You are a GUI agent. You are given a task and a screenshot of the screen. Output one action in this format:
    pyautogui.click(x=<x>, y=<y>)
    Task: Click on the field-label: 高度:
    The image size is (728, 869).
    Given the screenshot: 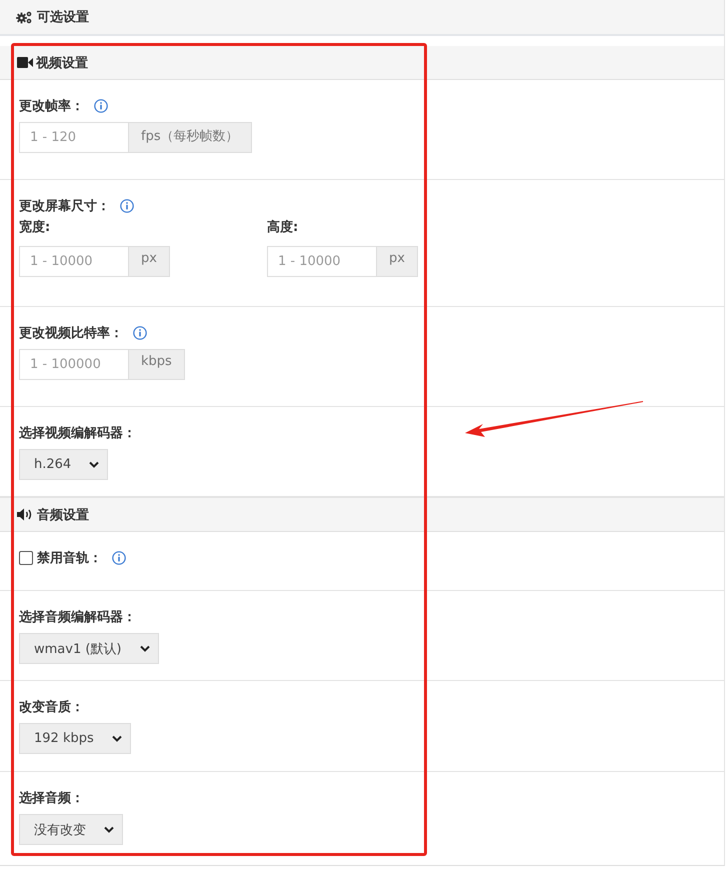 What is the action you would take?
    pyautogui.click(x=283, y=227)
    